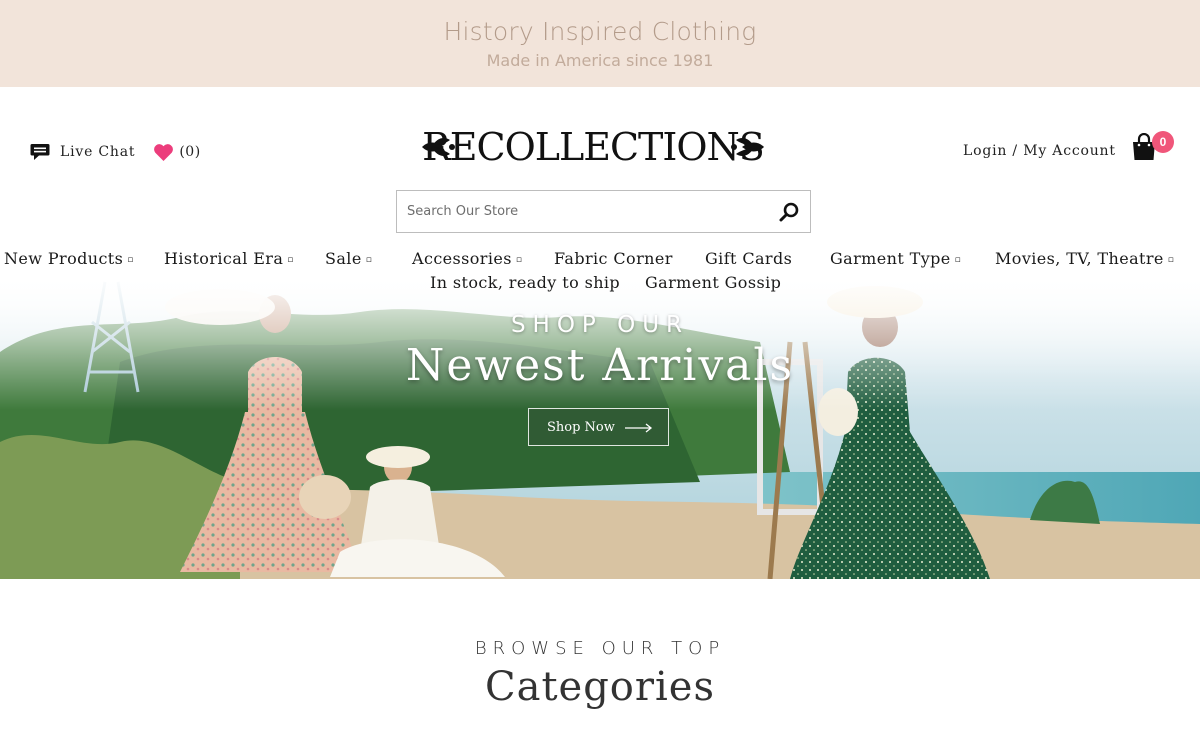  What do you see at coordinates (582, 211) in the screenshot?
I see `search-input` at bounding box center [582, 211].